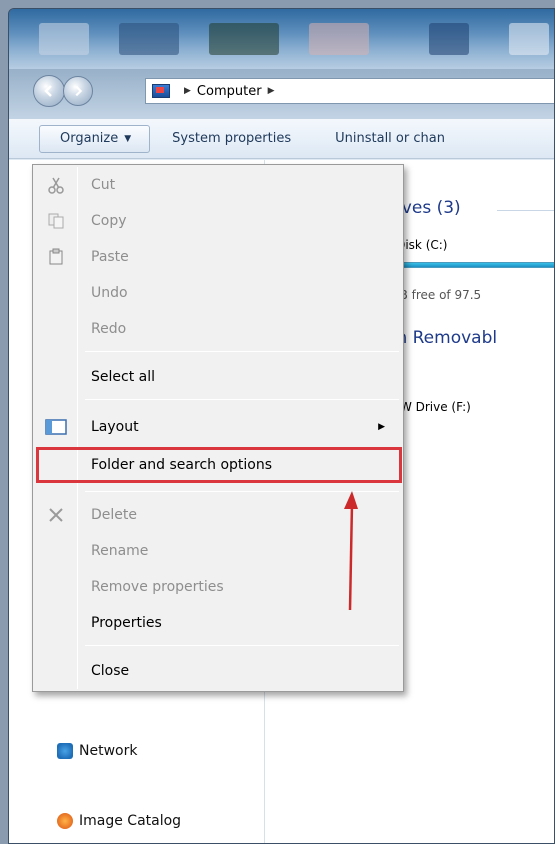 This screenshot has width=555, height=844. What do you see at coordinates (65, 821) in the screenshot?
I see `image-catalog-icon` at bounding box center [65, 821].